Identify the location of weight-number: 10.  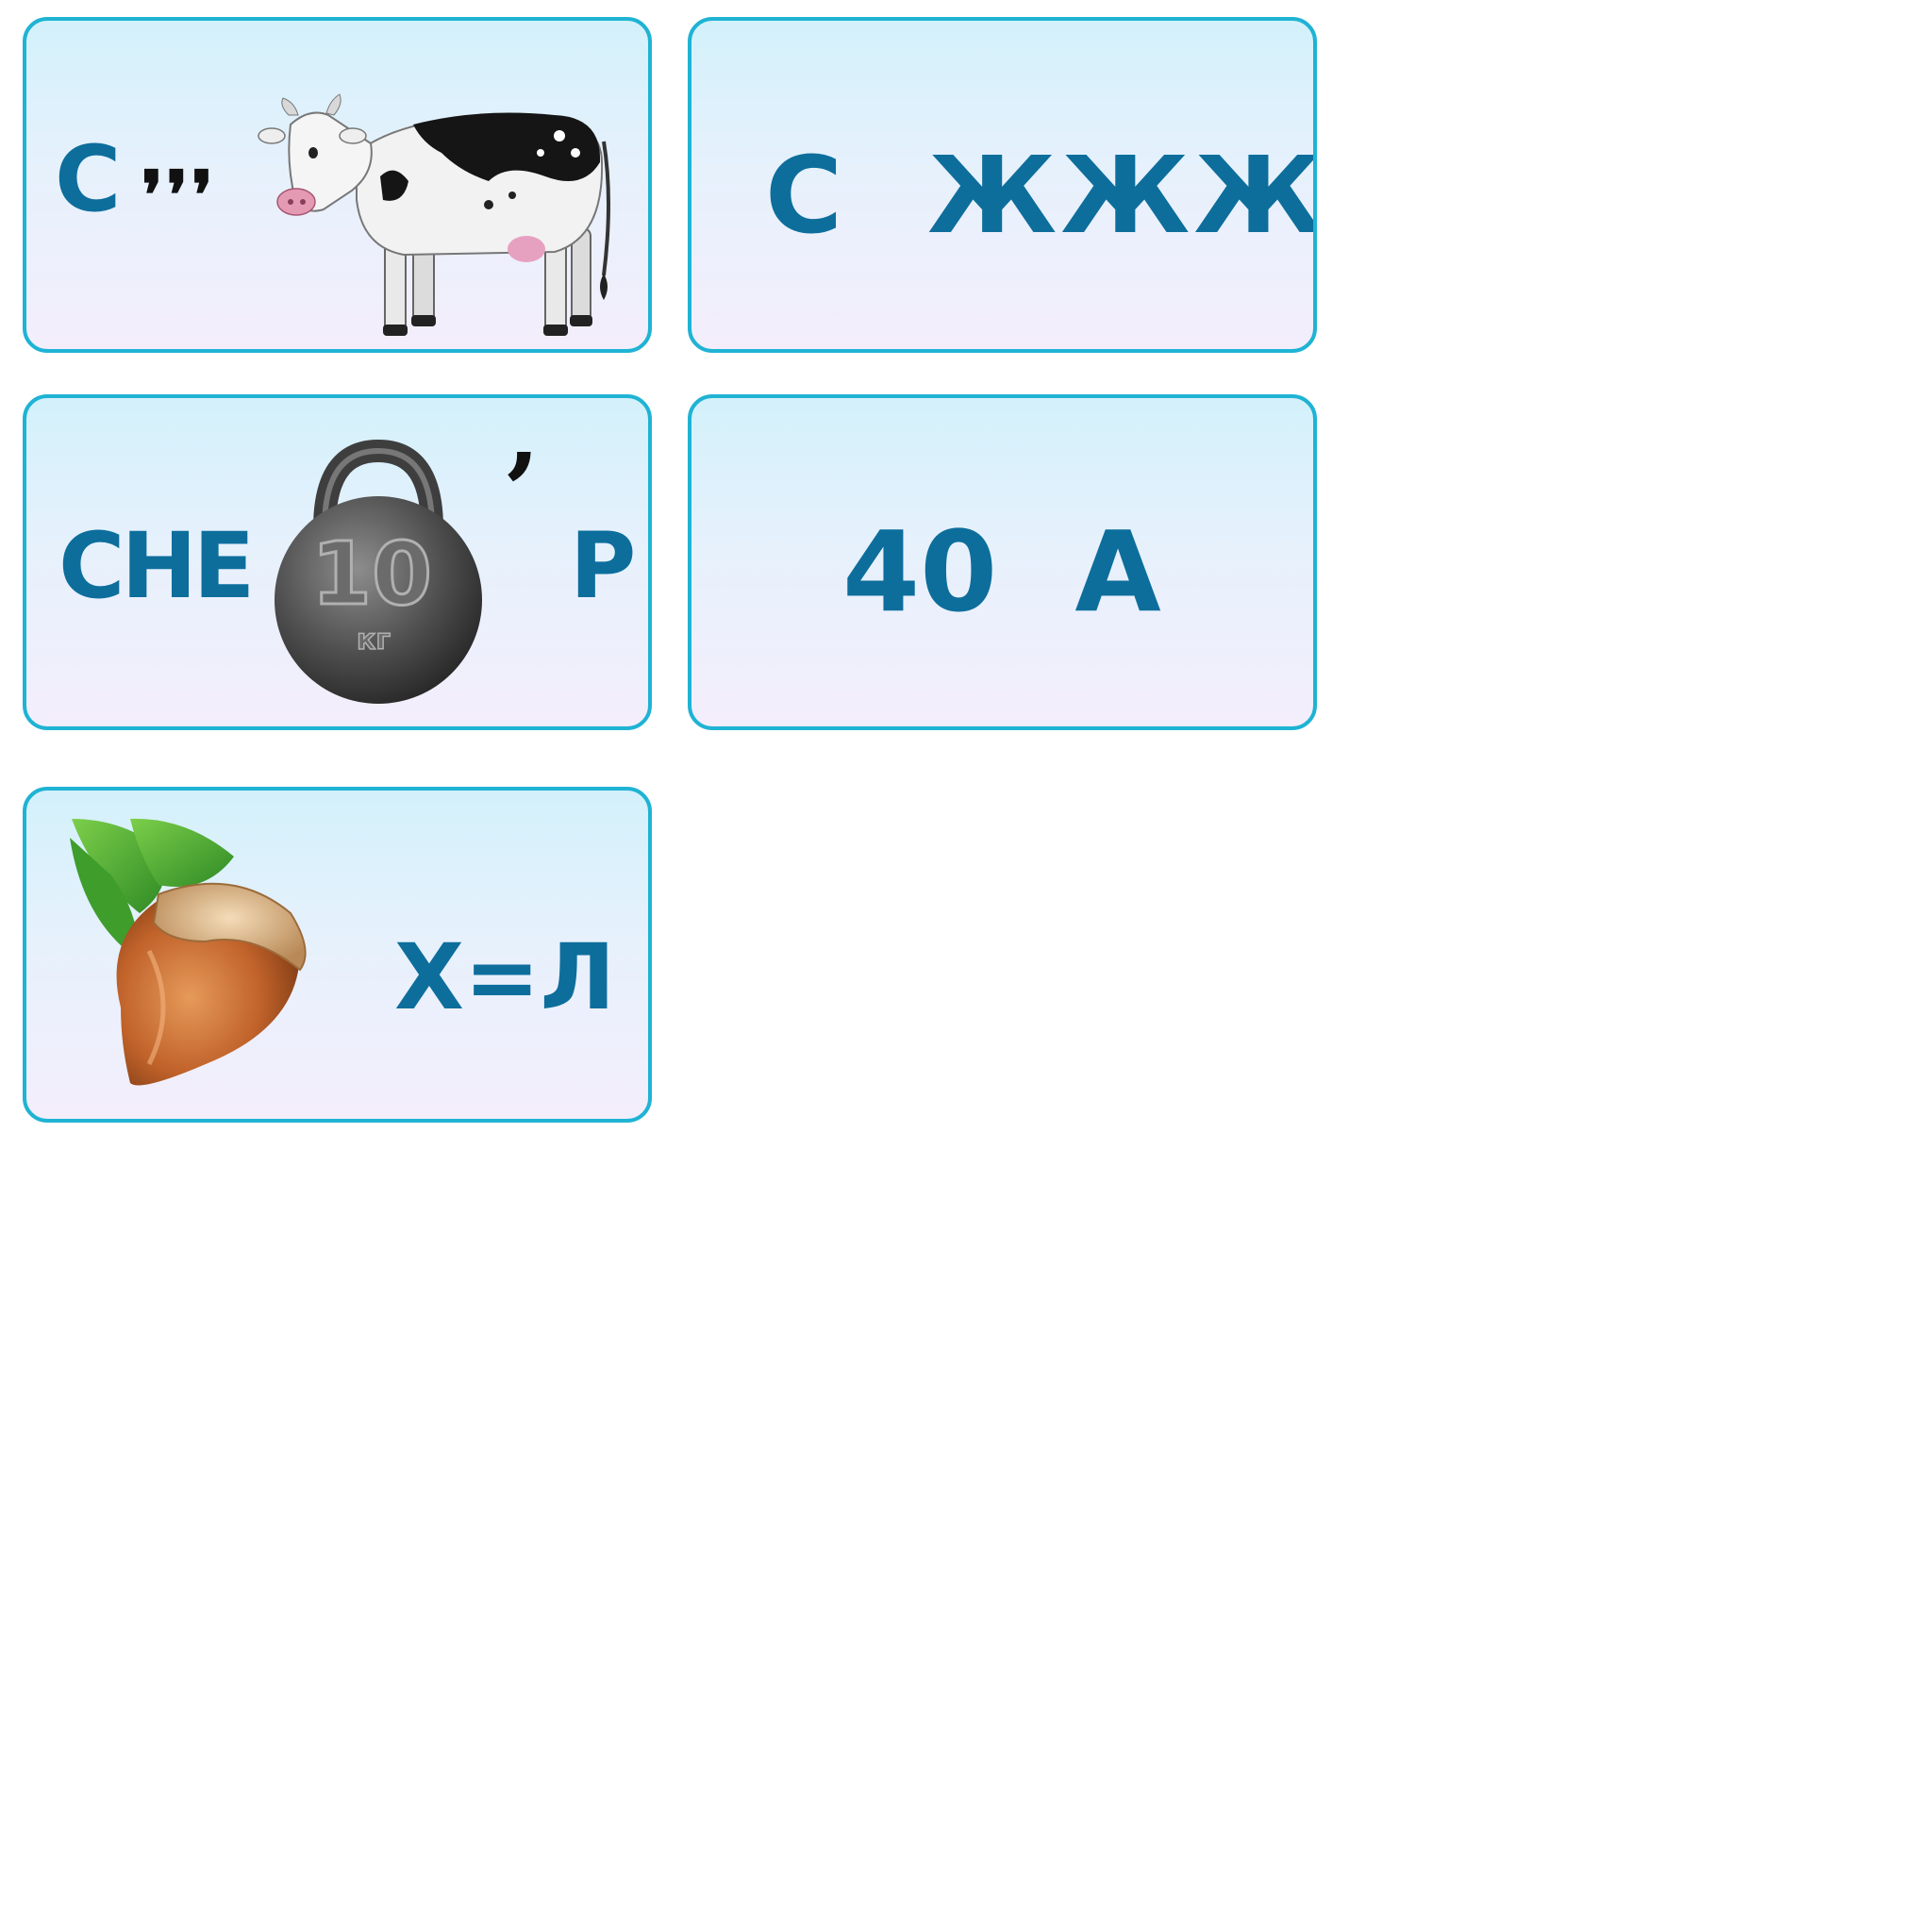
(372, 574).